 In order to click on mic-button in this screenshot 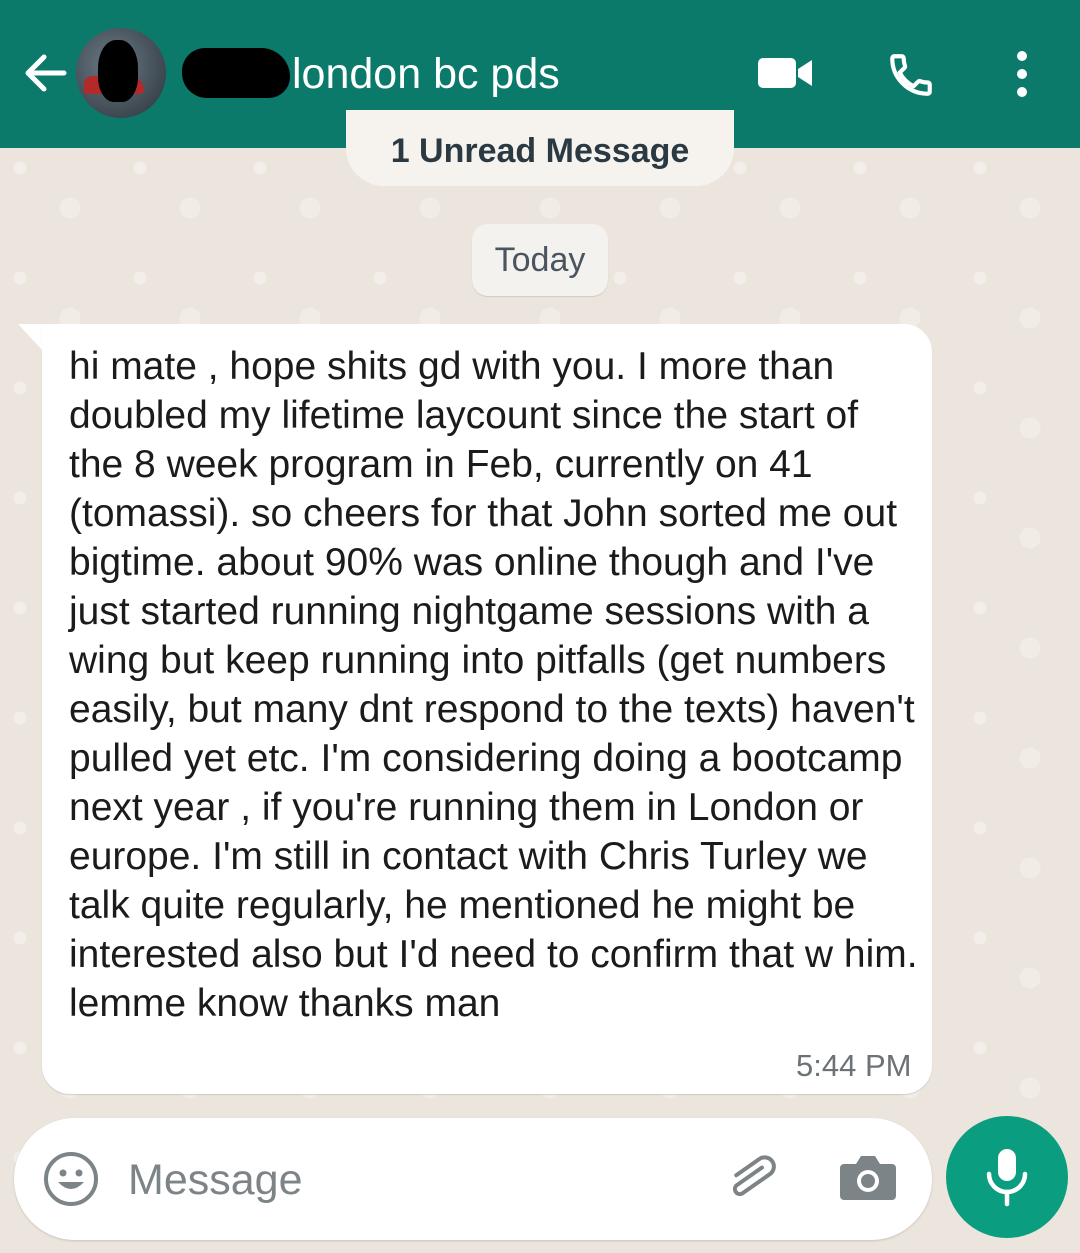, I will do `click(1007, 1177)`.